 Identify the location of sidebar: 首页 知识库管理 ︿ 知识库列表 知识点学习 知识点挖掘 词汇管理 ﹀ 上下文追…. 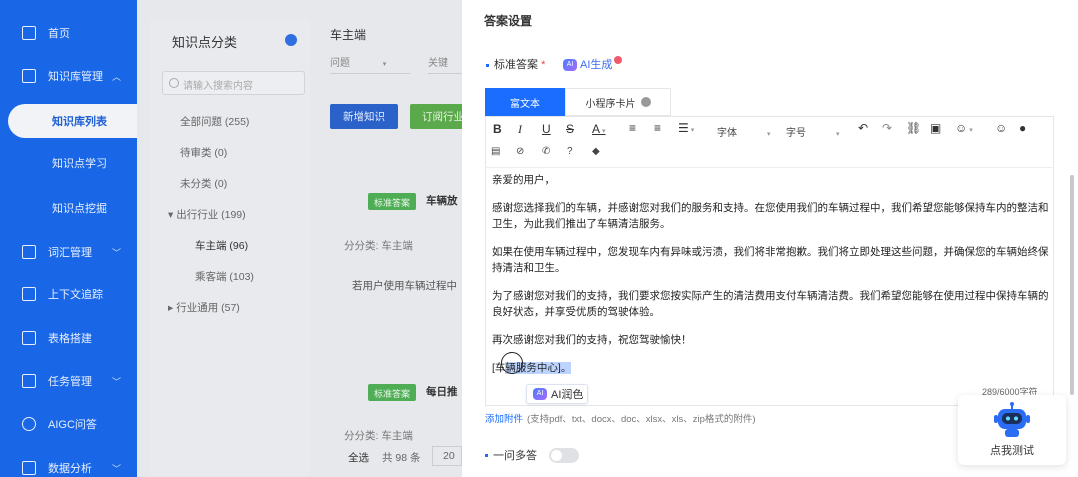
(75, 238).